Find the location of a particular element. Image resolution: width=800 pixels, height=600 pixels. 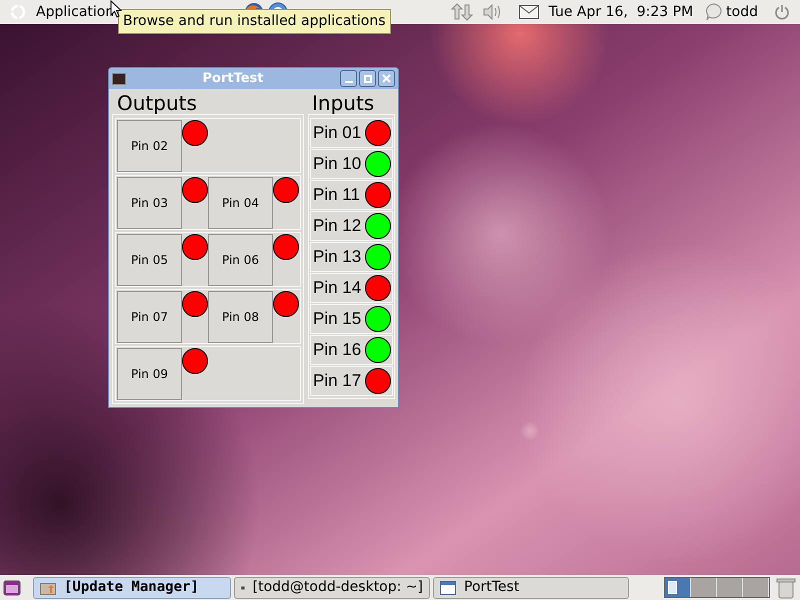

pin-label: Pin 14 is located at coordinates (337, 288).